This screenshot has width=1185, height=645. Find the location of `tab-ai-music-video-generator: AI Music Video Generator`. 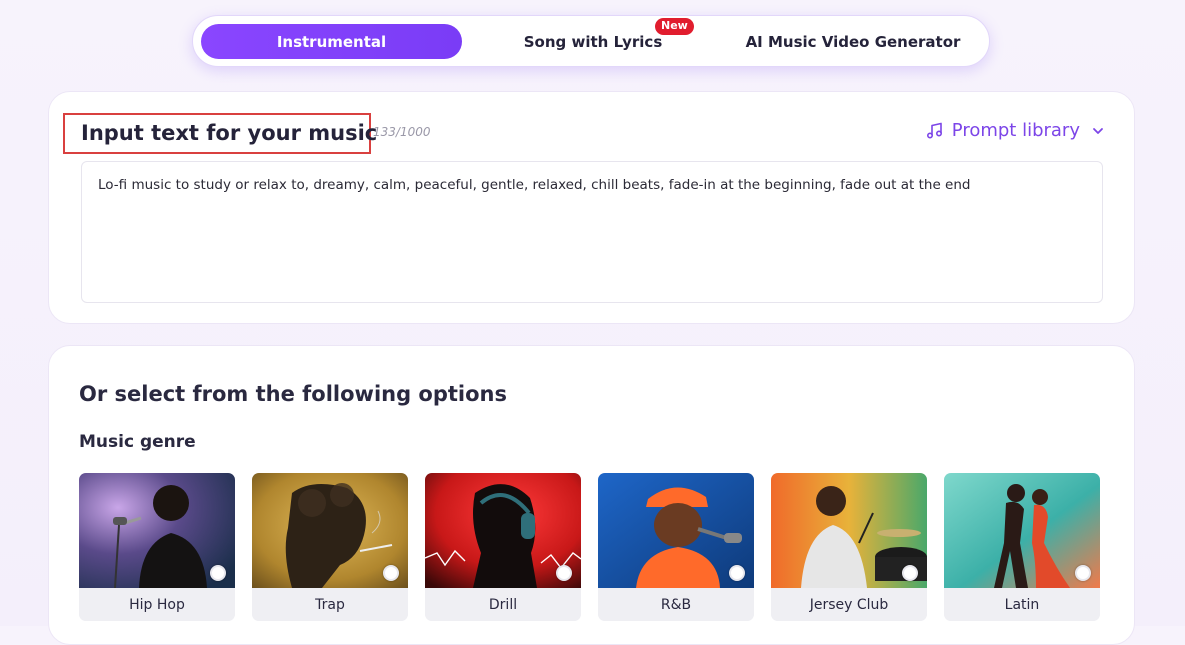

tab-ai-music-video-generator: AI Music Video Generator is located at coordinates (853, 41).